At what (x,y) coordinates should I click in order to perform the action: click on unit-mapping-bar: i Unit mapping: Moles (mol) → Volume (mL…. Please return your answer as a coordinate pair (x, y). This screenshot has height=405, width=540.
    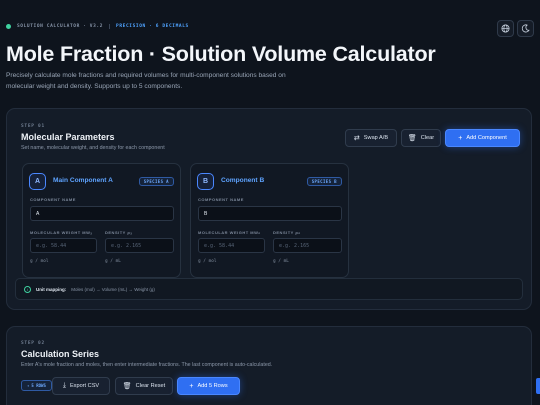
    Looking at the image, I should click on (269, 289).